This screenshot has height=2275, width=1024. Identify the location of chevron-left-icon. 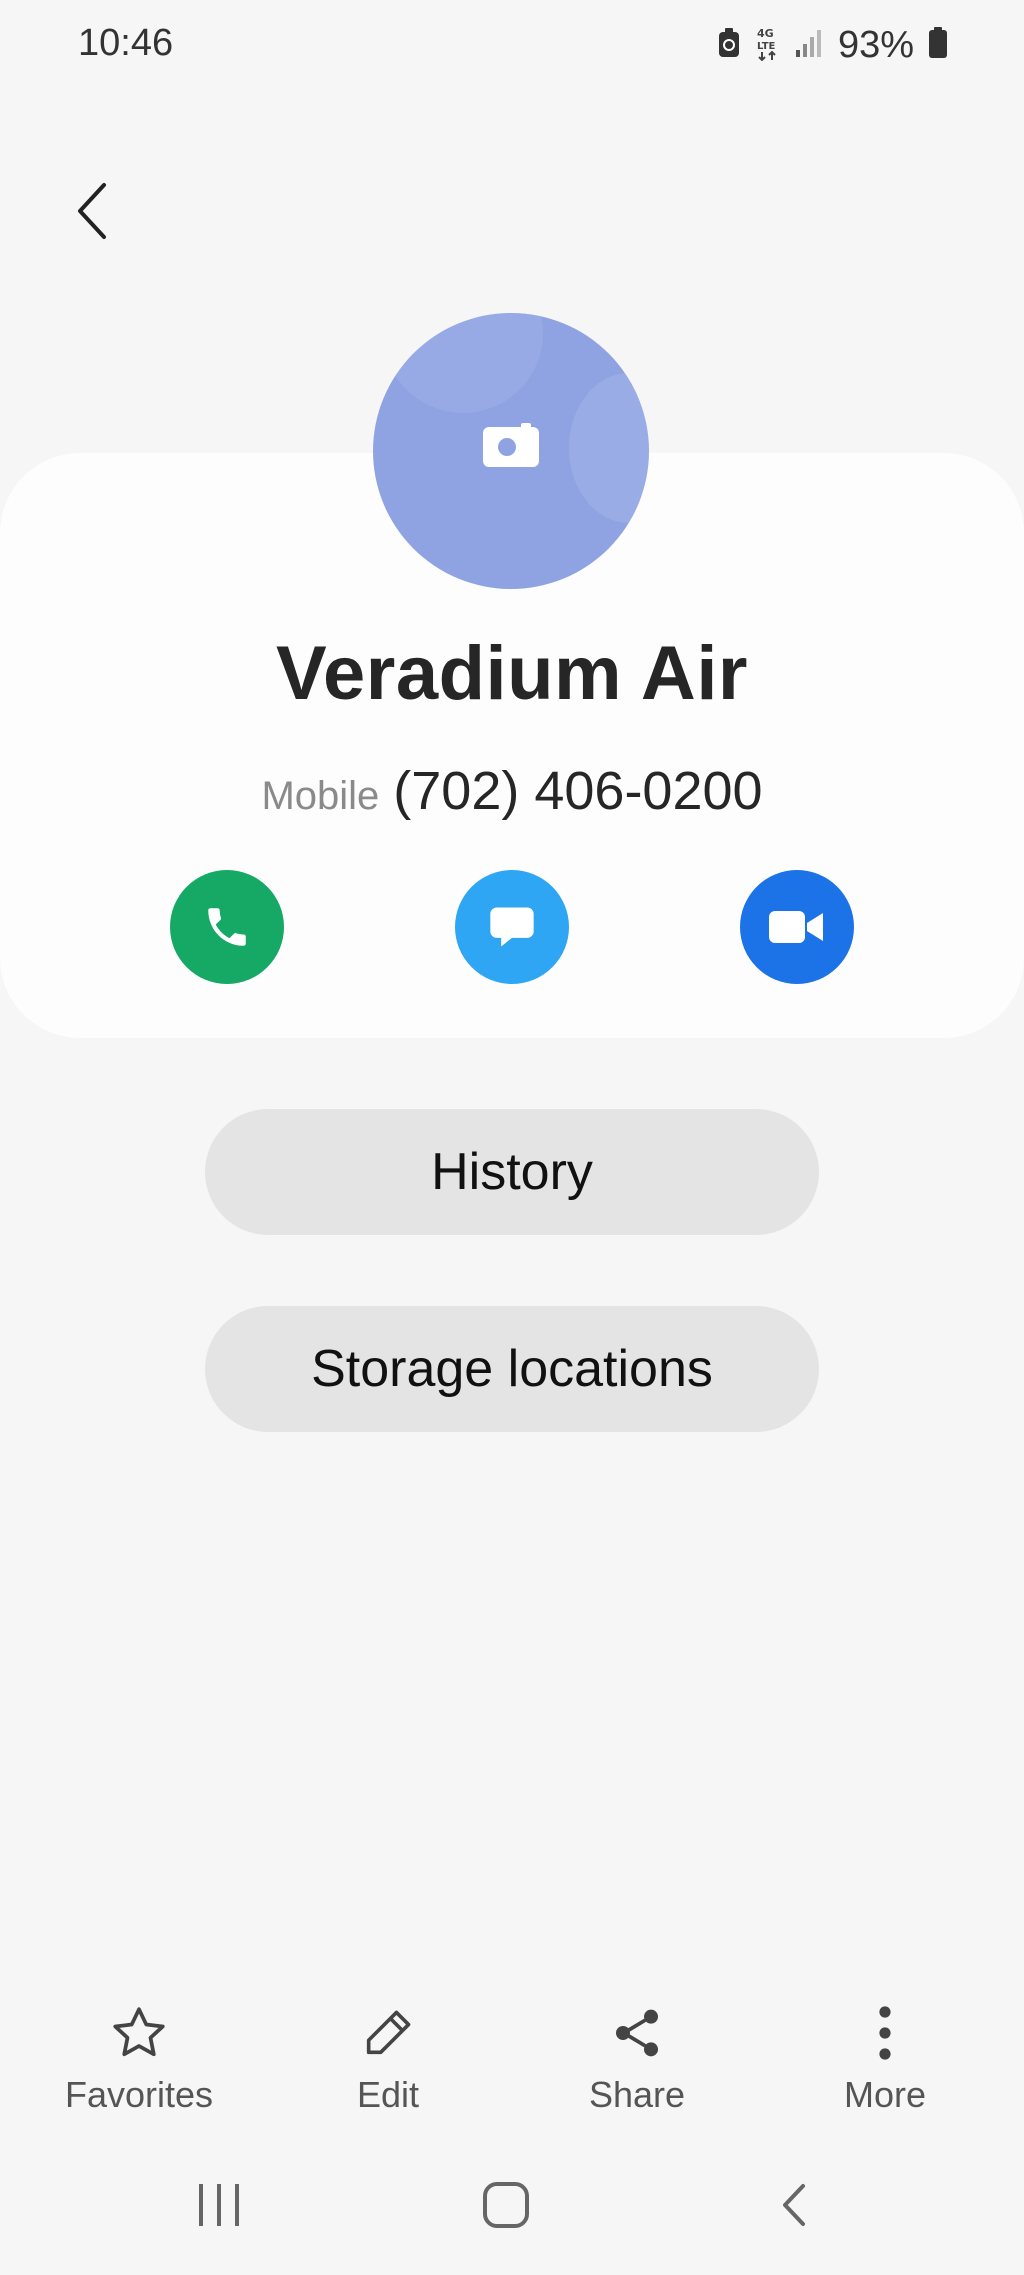
(92, 211).